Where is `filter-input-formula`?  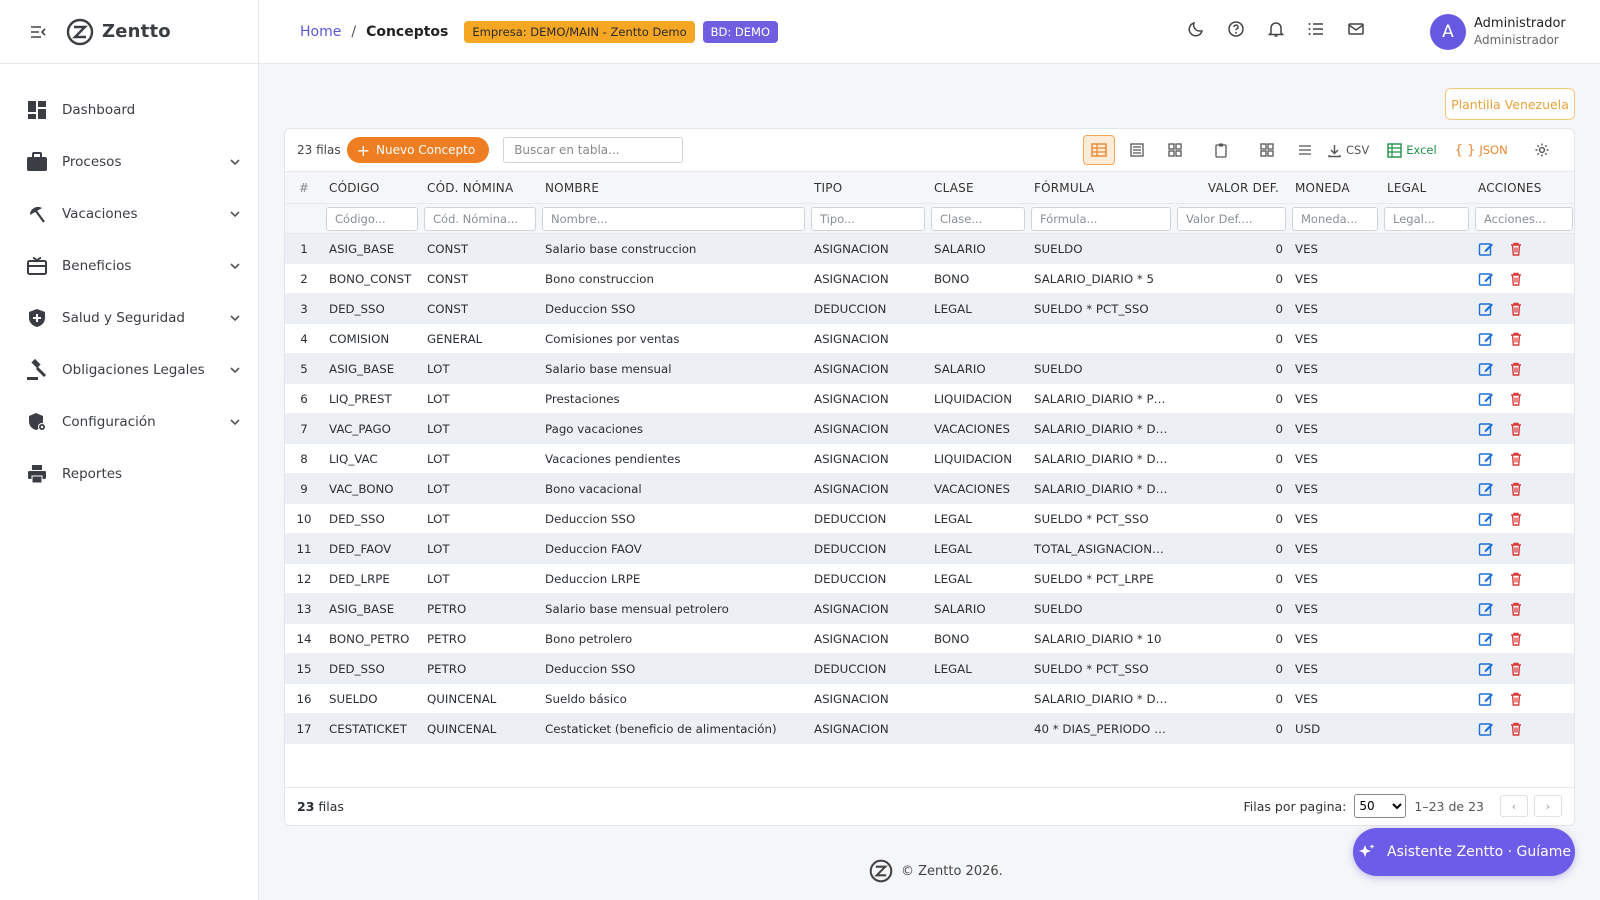 filter-input-formula is located at coordinates (1101, 218).